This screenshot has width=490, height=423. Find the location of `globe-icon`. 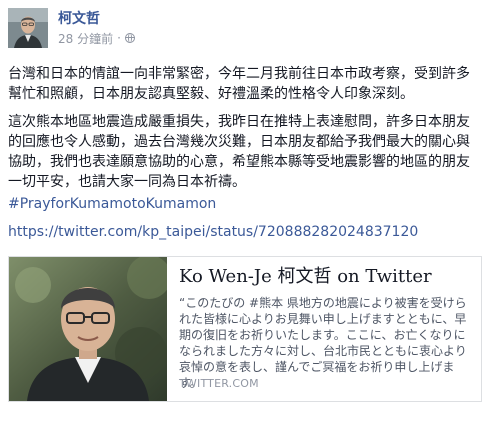

globe-icon is located at coordinates (129, 38).